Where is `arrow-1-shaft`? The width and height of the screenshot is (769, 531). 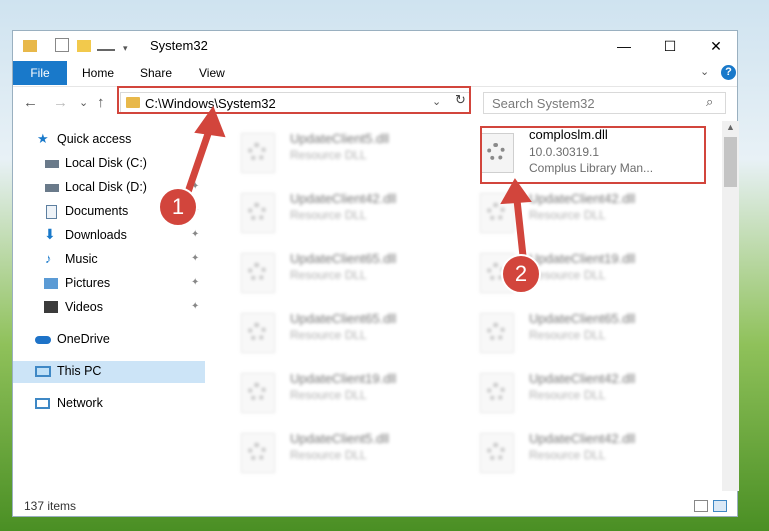
arrow-1-shaft is located at coordinates (199, 160).